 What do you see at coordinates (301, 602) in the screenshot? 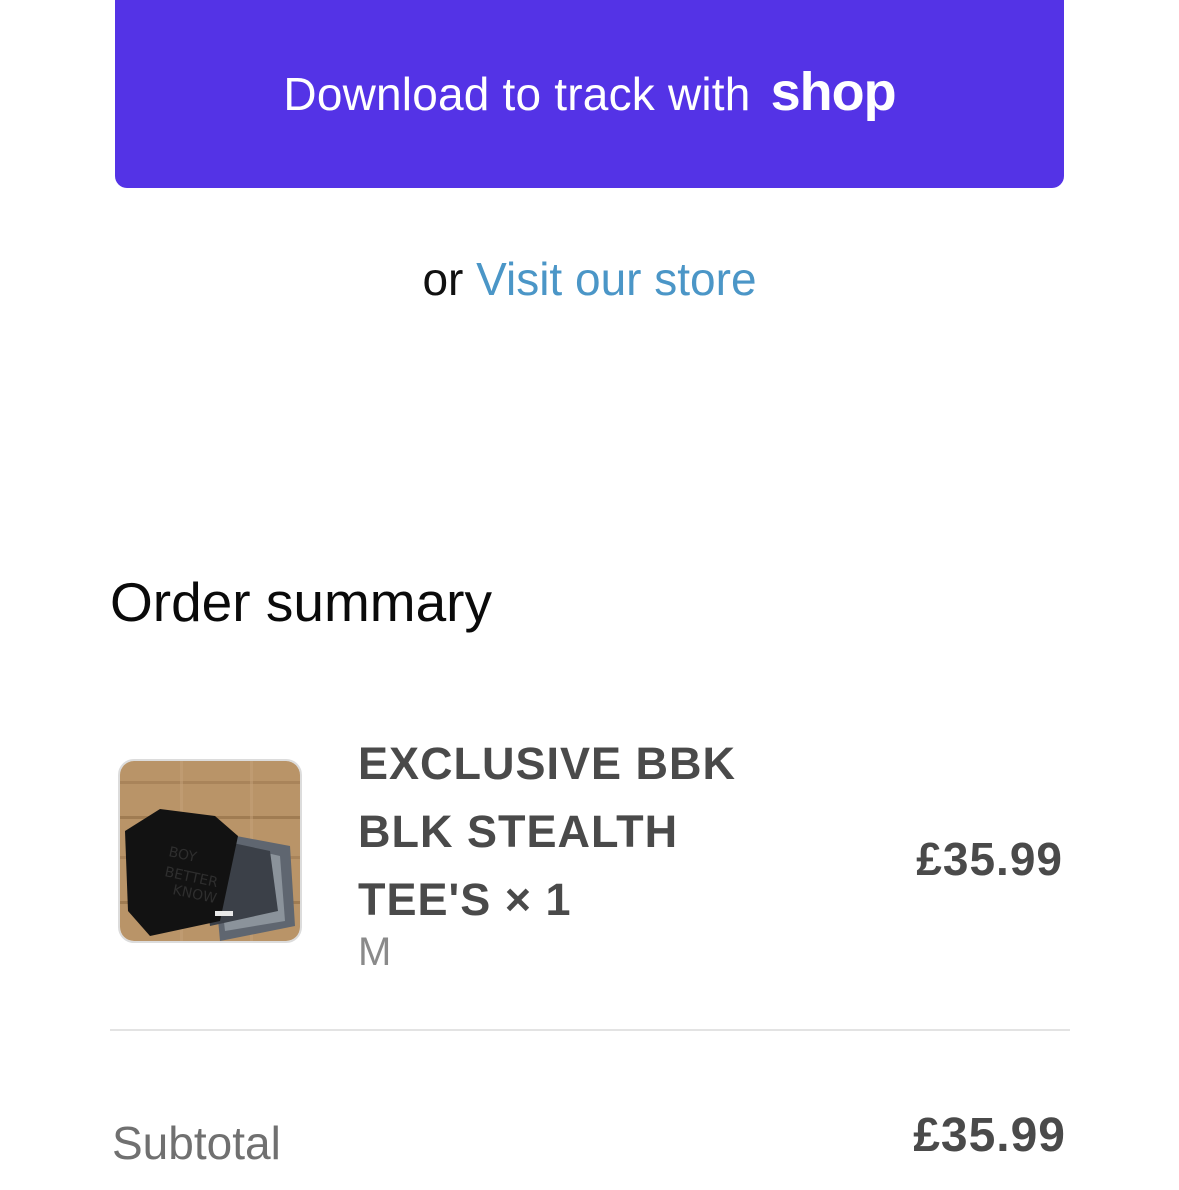
I see `order-summary-title: Order summary` at bounding box center [301, 602].